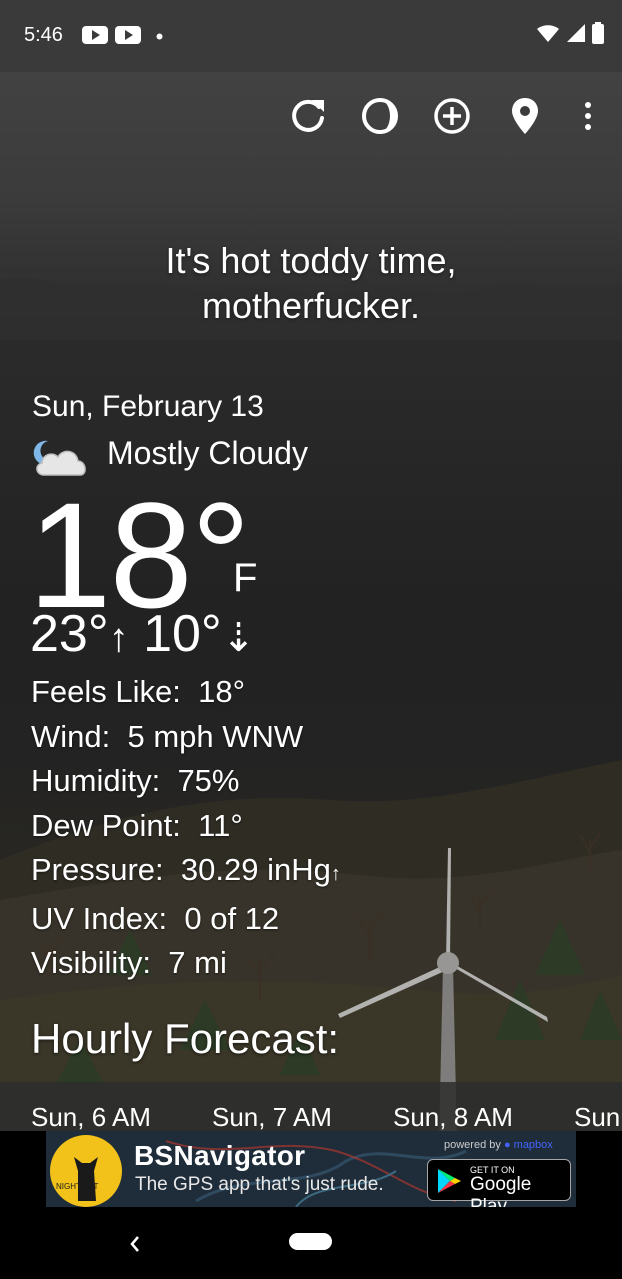 This screenshot has height=1279, width=622. What do you see at coordinates (501, 1190) in the screenshot?
I see `google-play-label: Google Play` at bounding box center [501, 1190].